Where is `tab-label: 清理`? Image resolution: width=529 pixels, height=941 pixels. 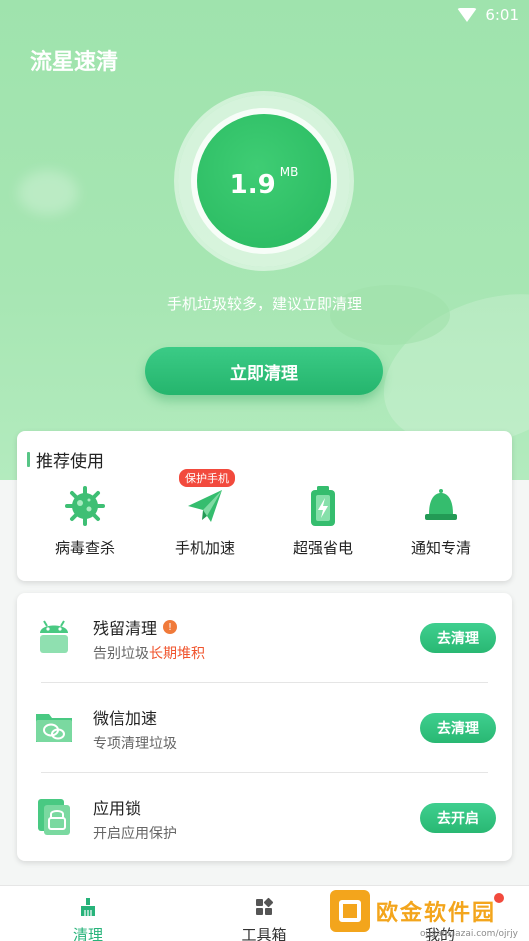
tab-label: 清理 is located at coordinates (87, 933).